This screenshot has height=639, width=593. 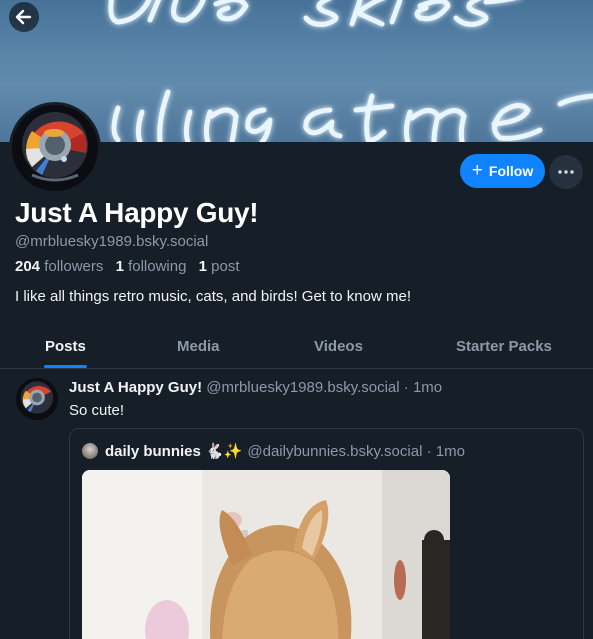 I want to click on back-button, so click(x=24, y=17).